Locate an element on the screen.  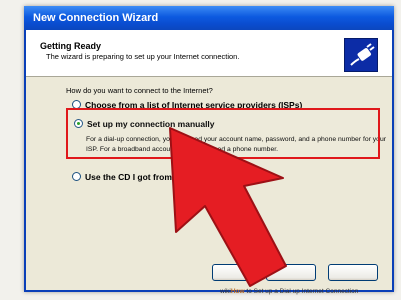
caption-brand-bold: How is located at coordinates (237, 291).